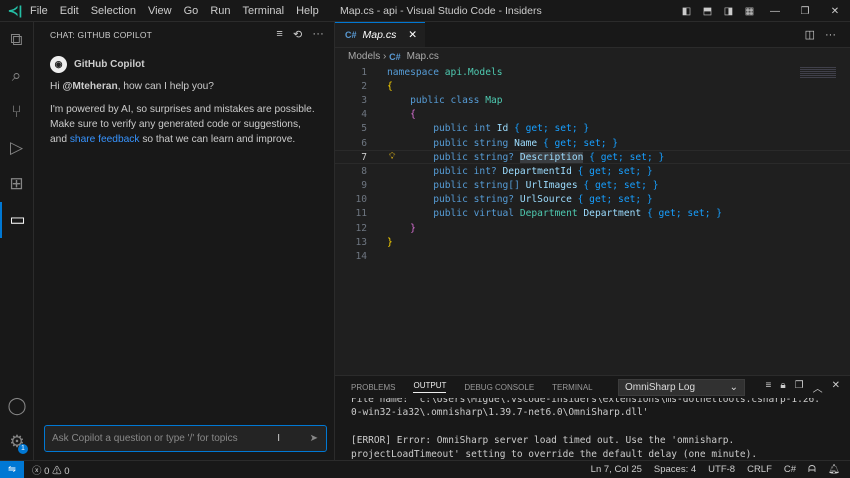 This screenshot has height=478, width=850. What do you see at coordinates (818, 387) in the screenshot?
I see `maximize-panel-icon: ︿` at bounding box center [818, 387].